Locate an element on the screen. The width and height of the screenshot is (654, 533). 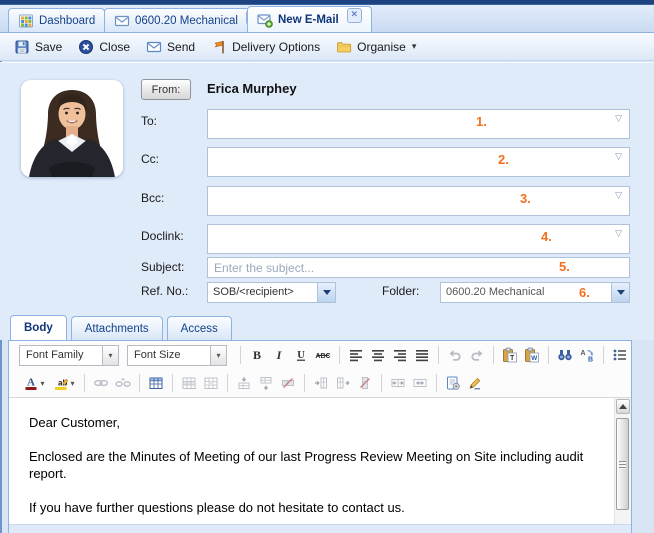
redo-icon is located at coordinates (477, 355).